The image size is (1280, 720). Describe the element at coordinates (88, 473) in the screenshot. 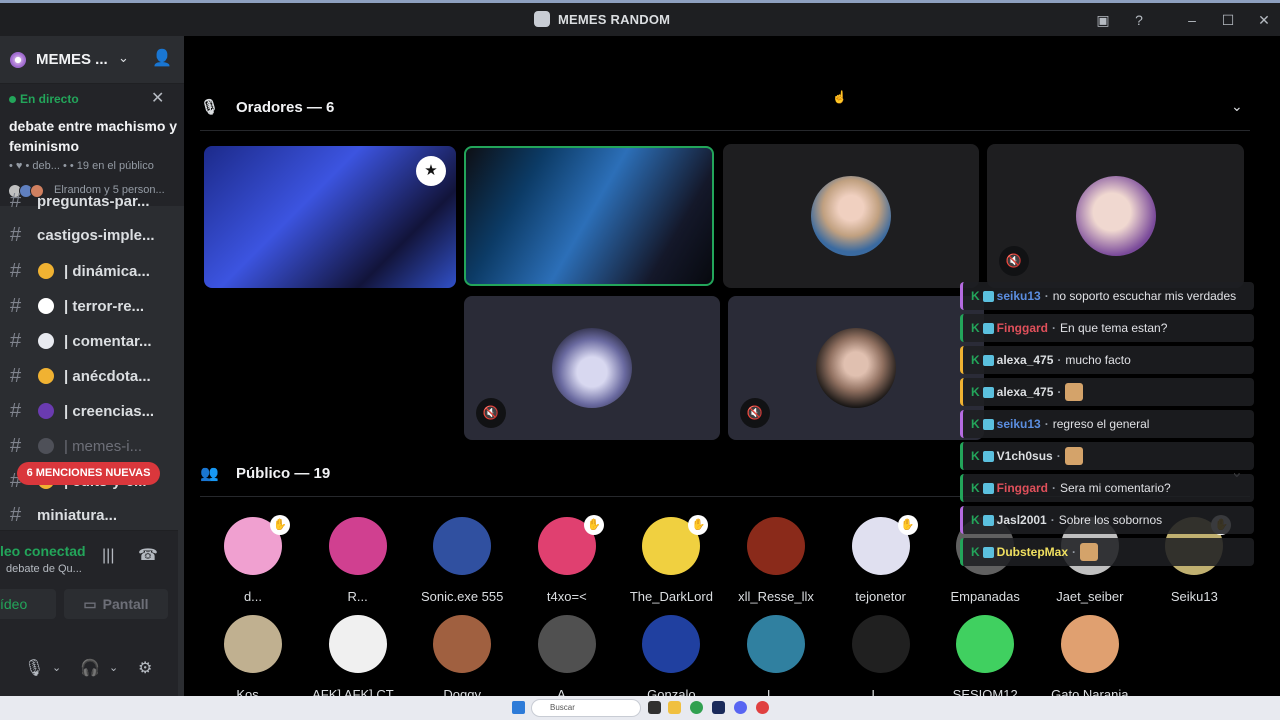

I see `new-mentions-badge: 6 MENCIONES NUEVAS` at that location.